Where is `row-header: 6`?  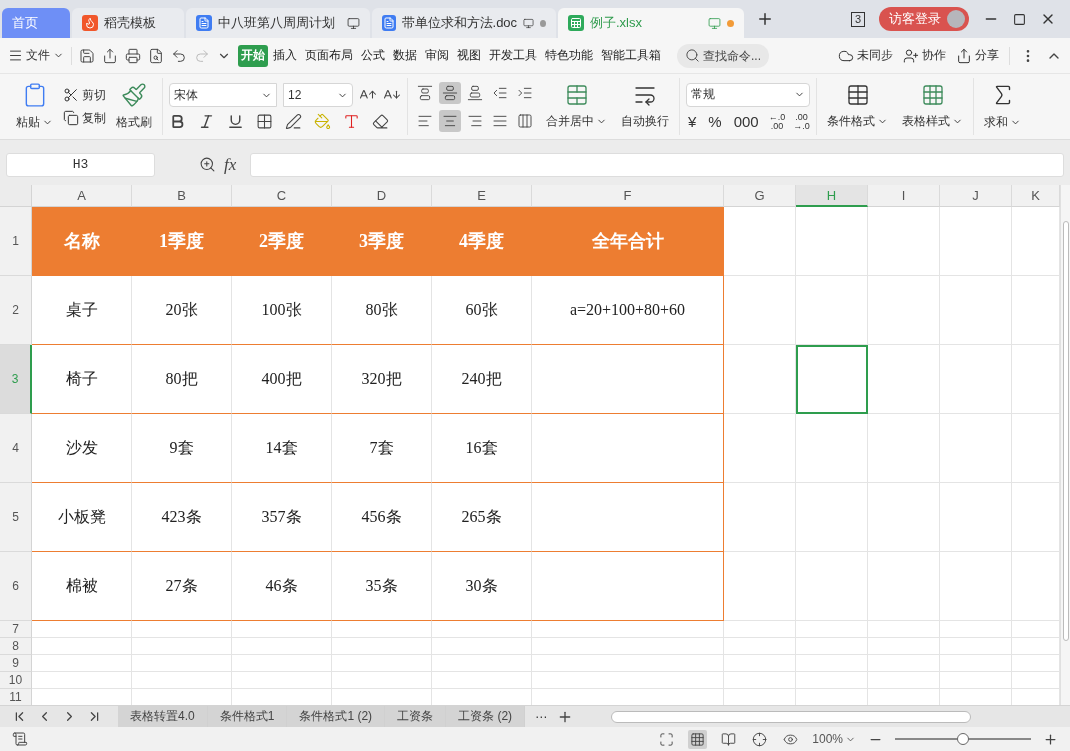
row-header: 6 is located at coordinates (16, 586).